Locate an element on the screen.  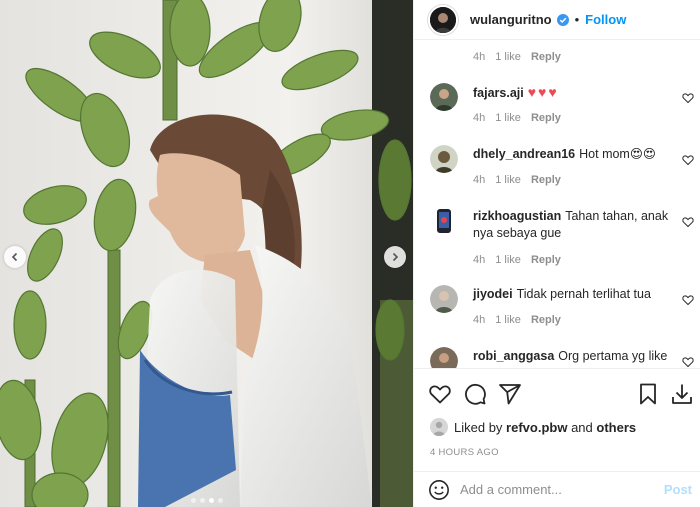
author-username: wulanguritno is located at coordinates (511, 19).